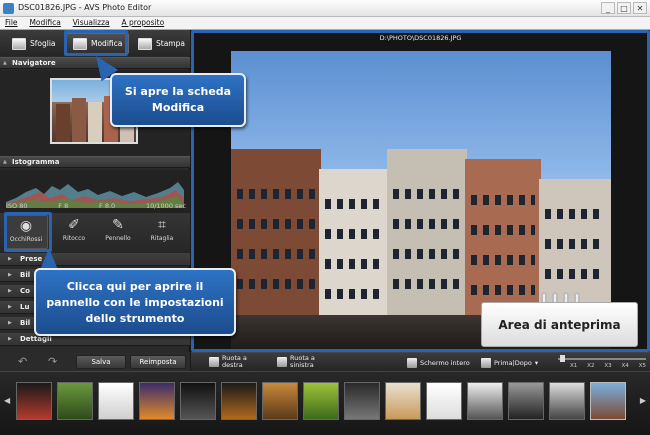 The height and width of the screenshot is (435, 650). Describe the element at coordinates (107, 206) in the screenshot. I see `aperture-value: F 8.0` at that location.